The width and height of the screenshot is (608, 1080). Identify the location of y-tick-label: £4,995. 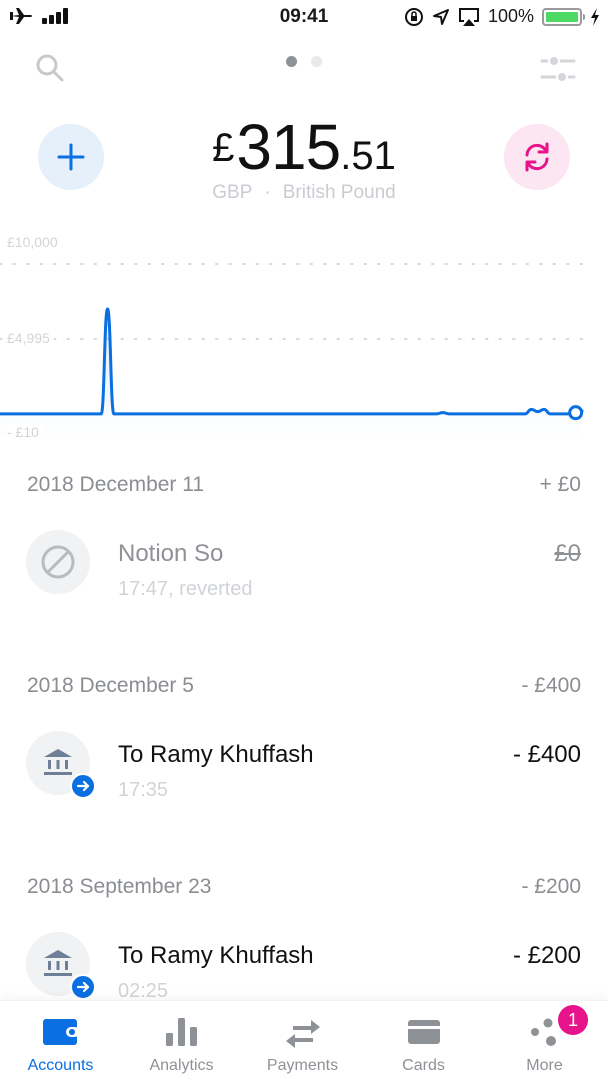
(30, 338).